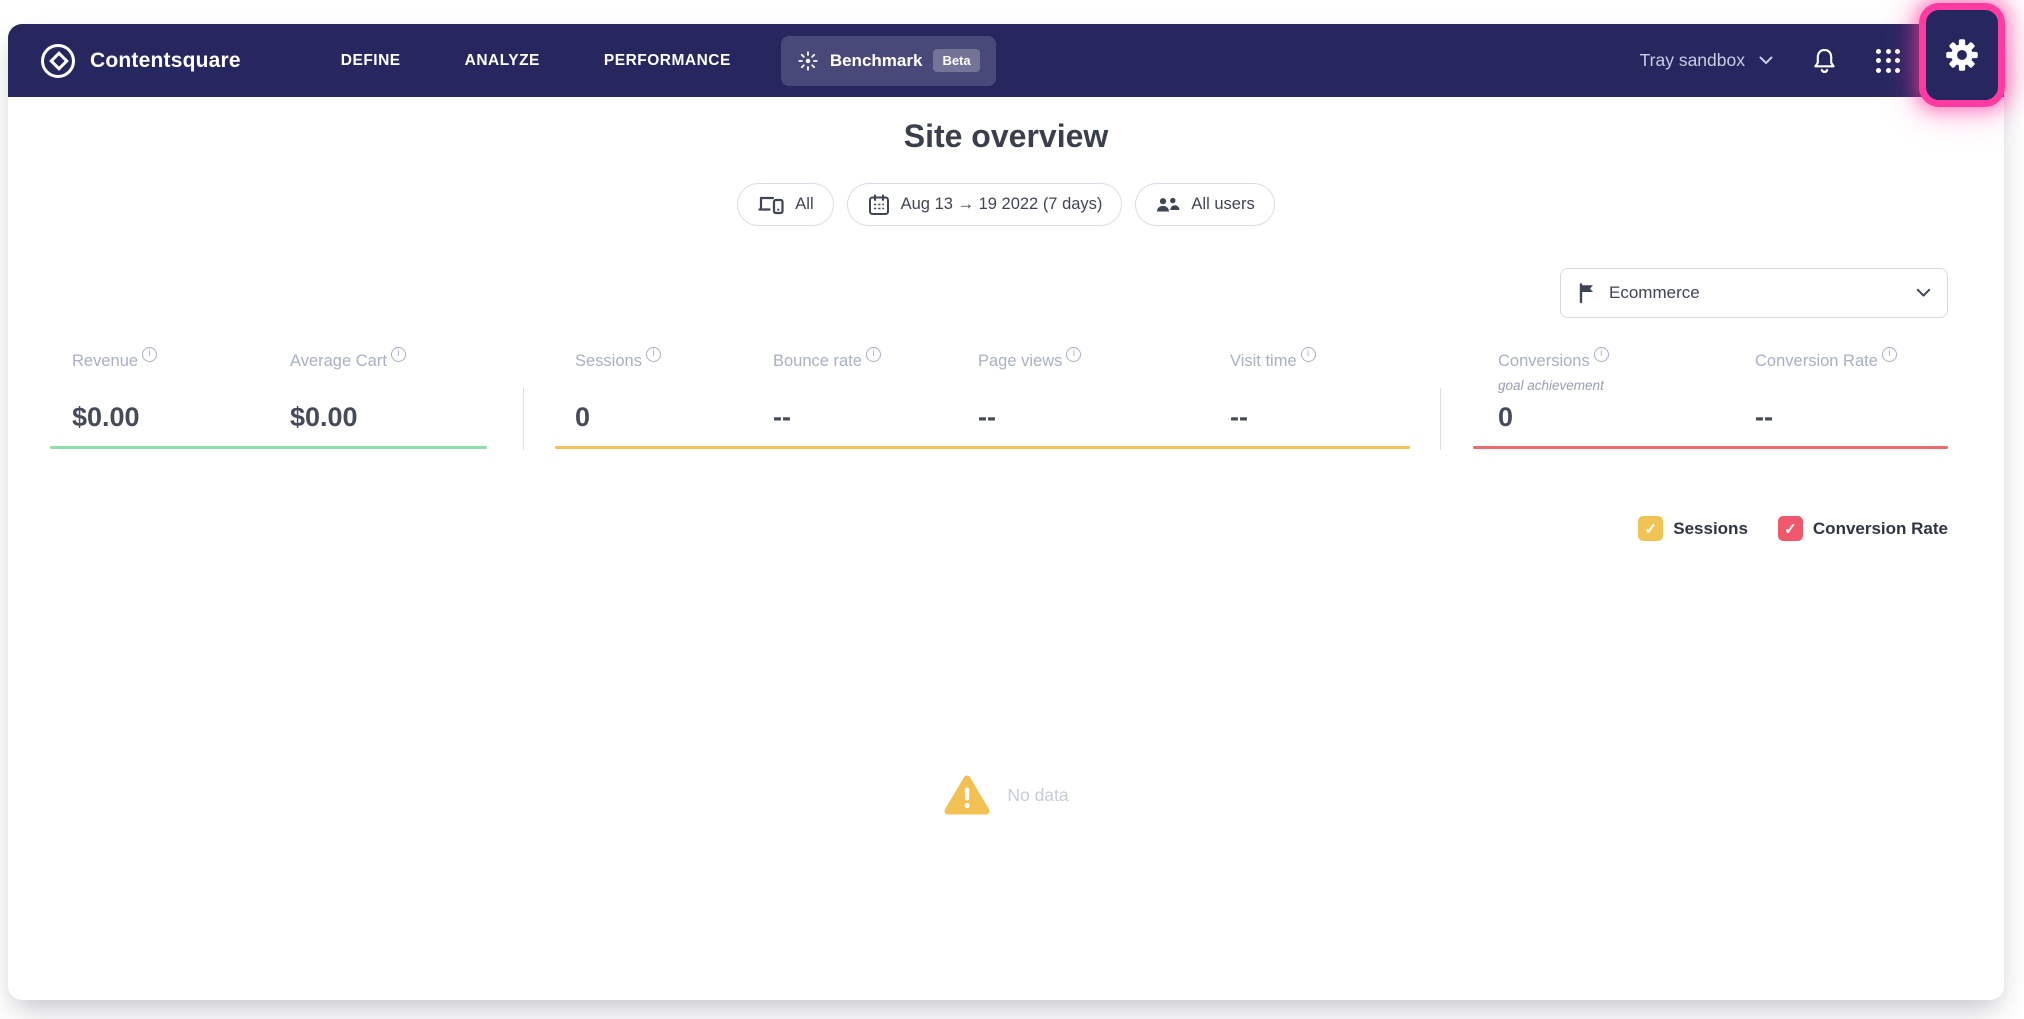 Image resolution: width=2024 pixels, height=1019 pixels. I want to click on metric-revenue: Revenue i $0.00, so click(115, 389).